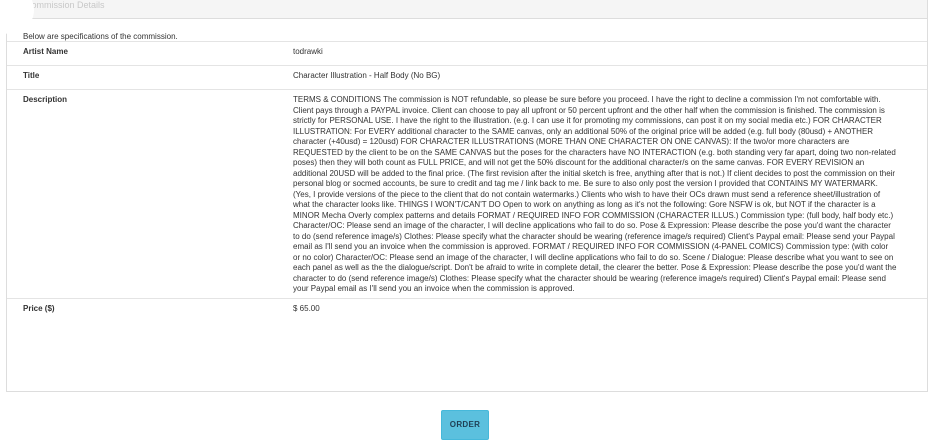 This screenshot has height=443, width=930. What do you see at coordinates (308, 51) in the screenshot?
I see `artist-value: todrawki` at bounding box center [308, 51].